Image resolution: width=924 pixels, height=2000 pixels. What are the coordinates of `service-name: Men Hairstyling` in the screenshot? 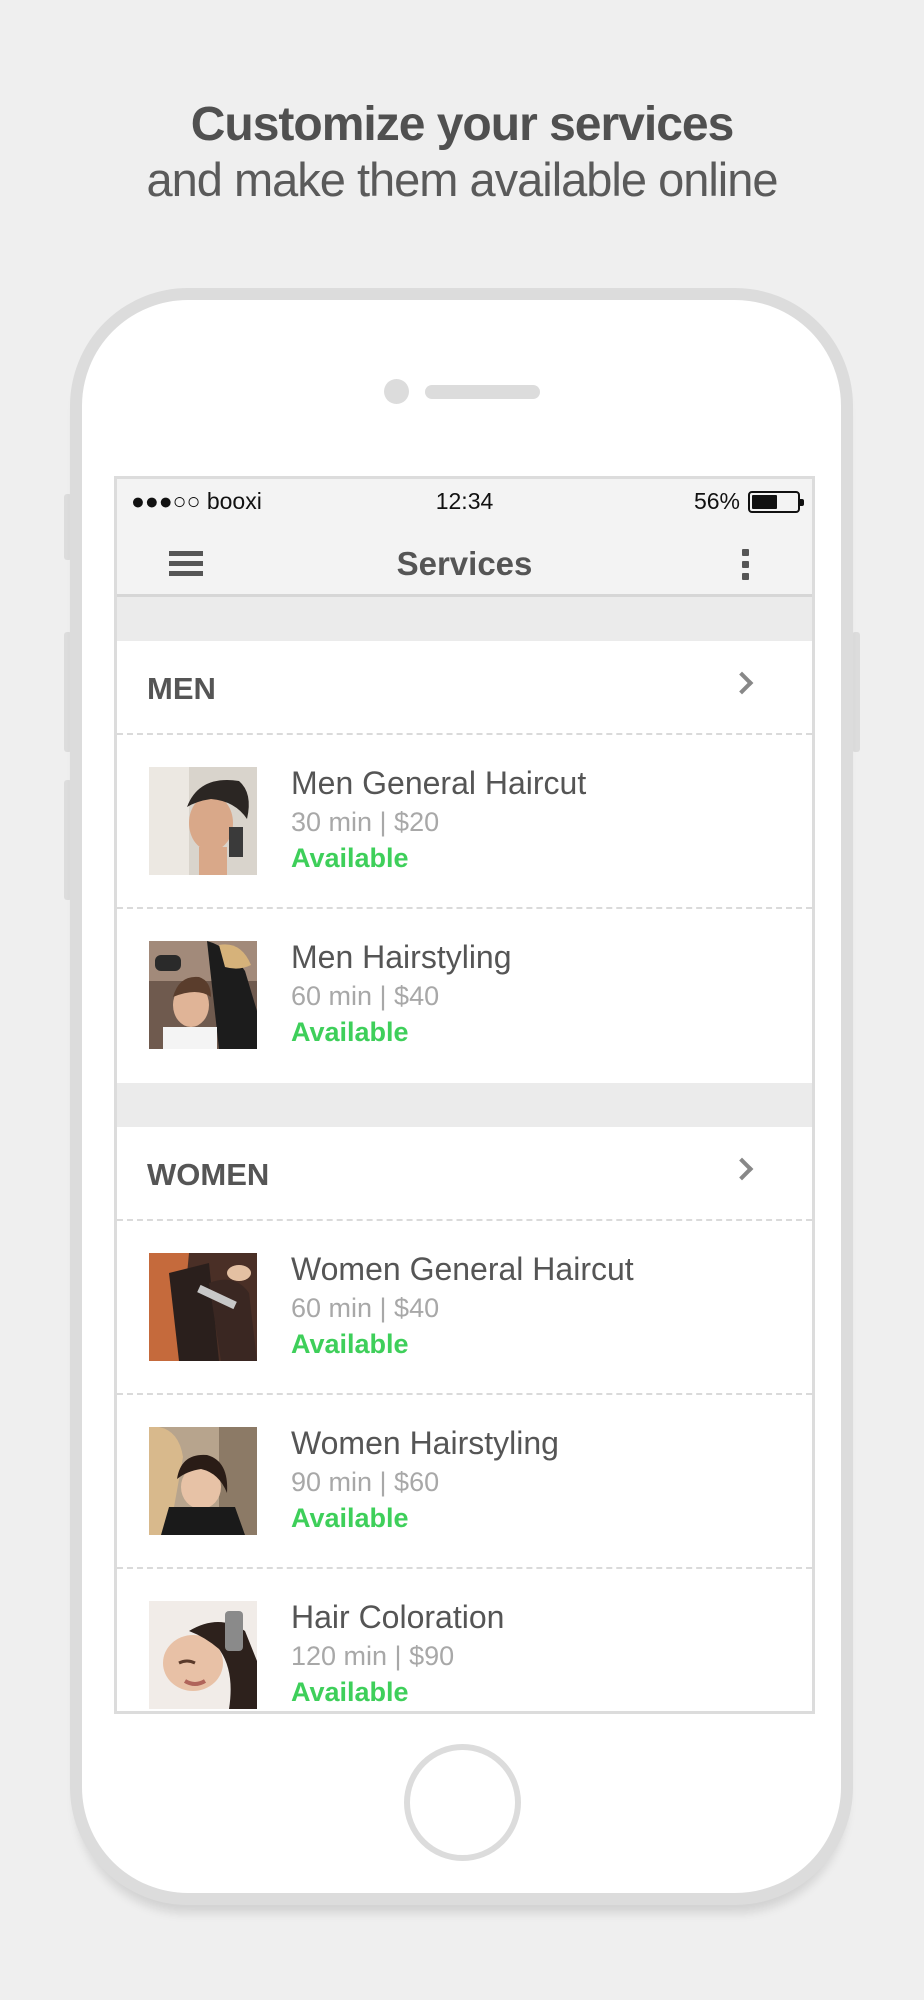 It's located at (401, 957).